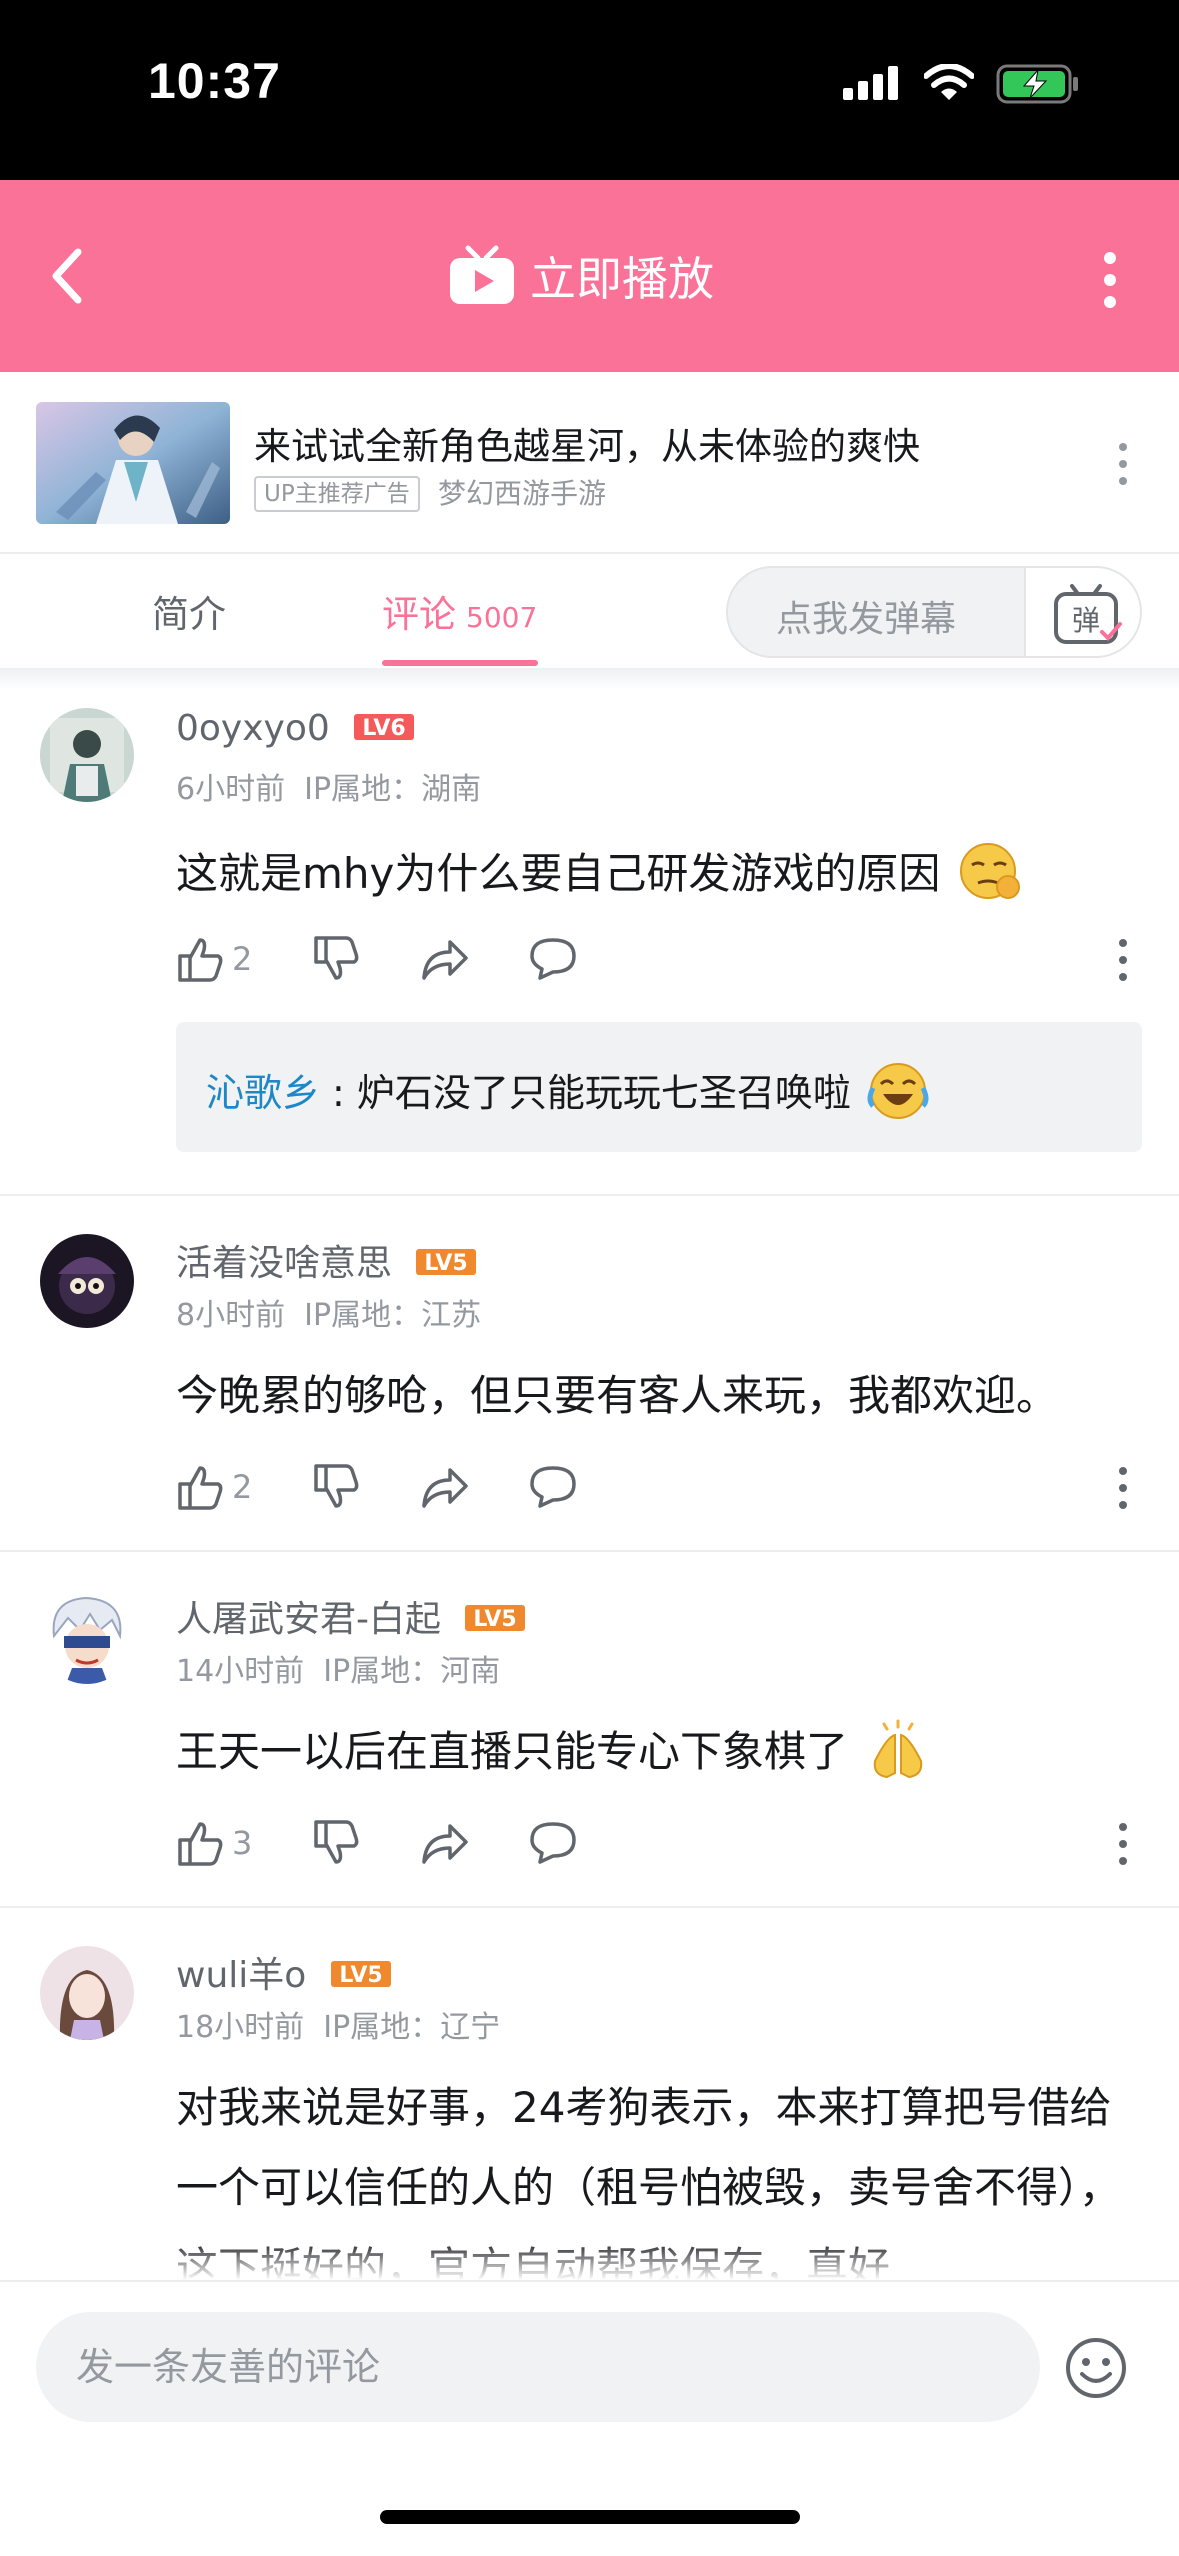 The height and width of the screenshot is (2556, 1179). I want to click on comment-meta: 18小时前 IP属地：辽宁, so click(338, 2024).